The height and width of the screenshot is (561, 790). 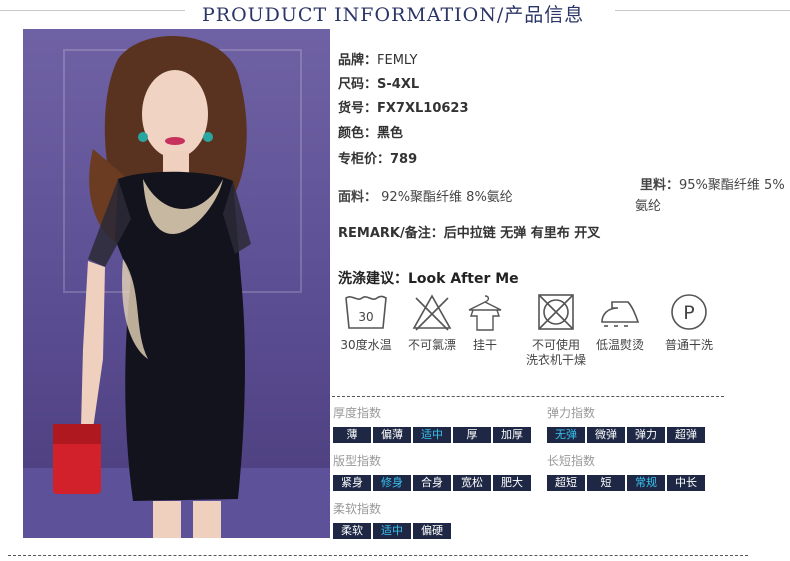 I want to click on brand-label: 品牌：, so click(x=358, y=60).